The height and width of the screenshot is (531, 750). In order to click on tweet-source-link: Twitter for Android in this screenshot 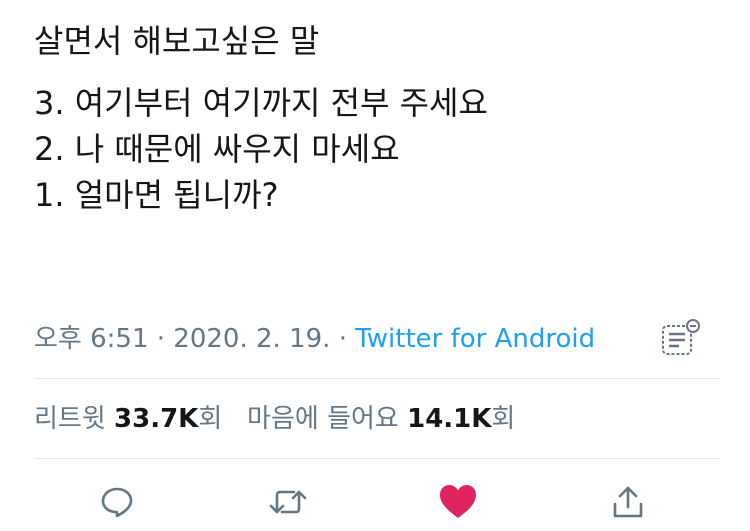, I will do `click(475, 339)`.